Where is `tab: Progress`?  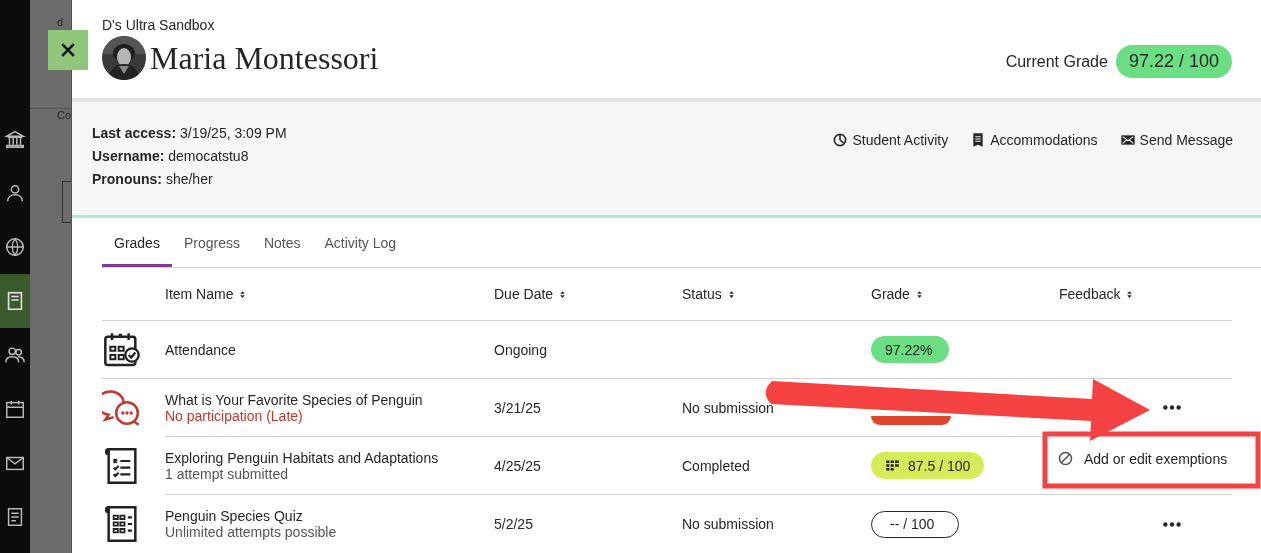
tab: Progress is located at coordinates (211, 242).